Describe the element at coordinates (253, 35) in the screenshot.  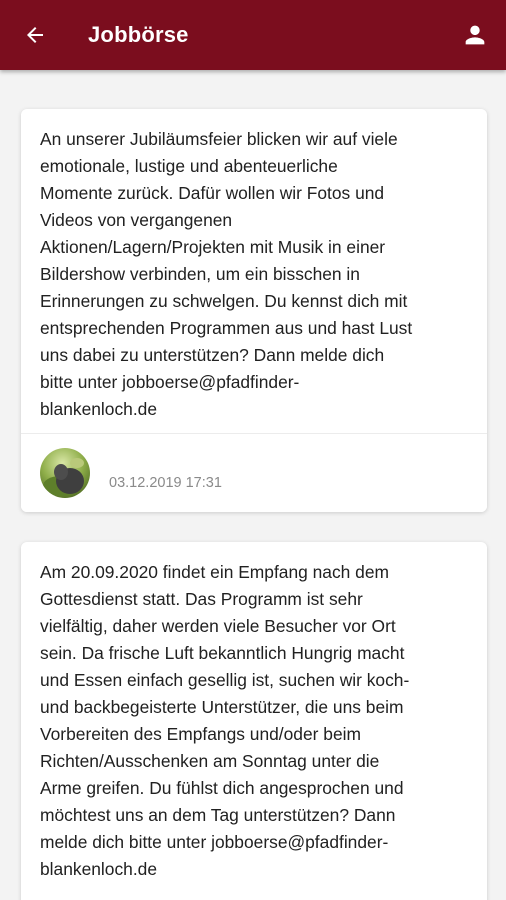
I see `app-bar: Jobbörse` at that location.